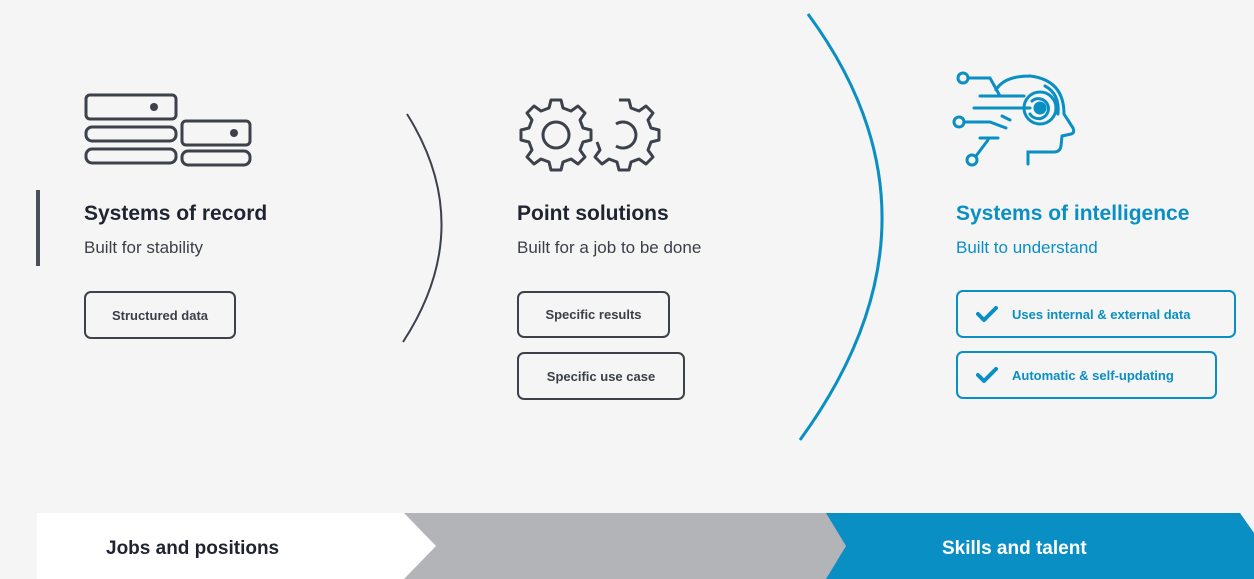 This screenshot has height=579, width=1254. I want to click on column-subtitle-point-solutions: Built for a job to be done, so click(609, 247).